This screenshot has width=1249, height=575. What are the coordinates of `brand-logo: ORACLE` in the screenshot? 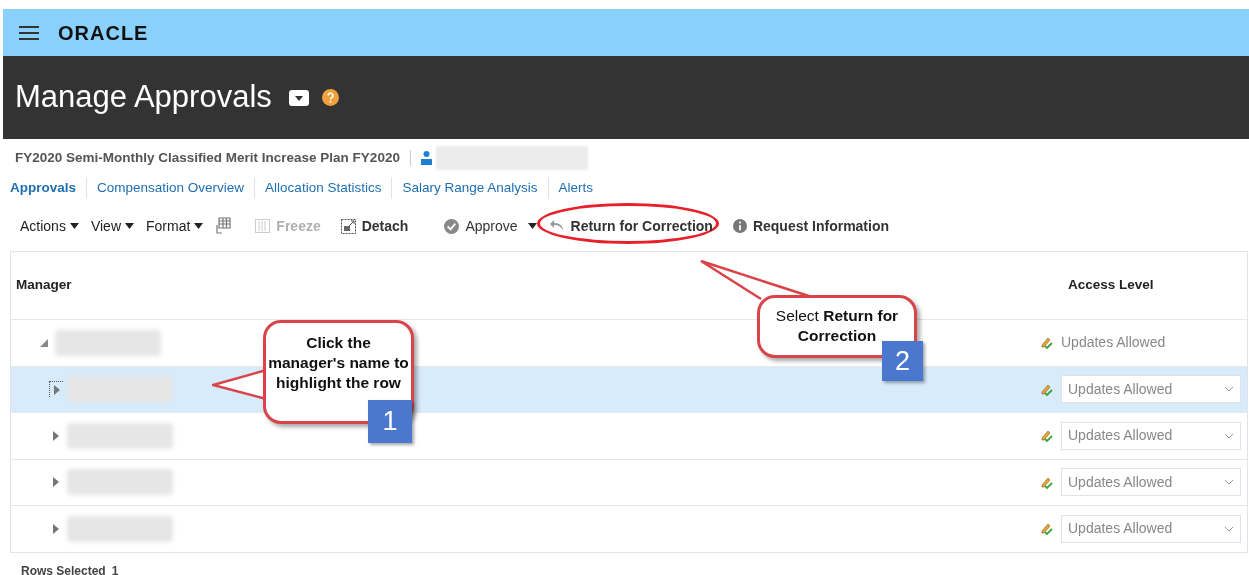 It's located at (103, 33).